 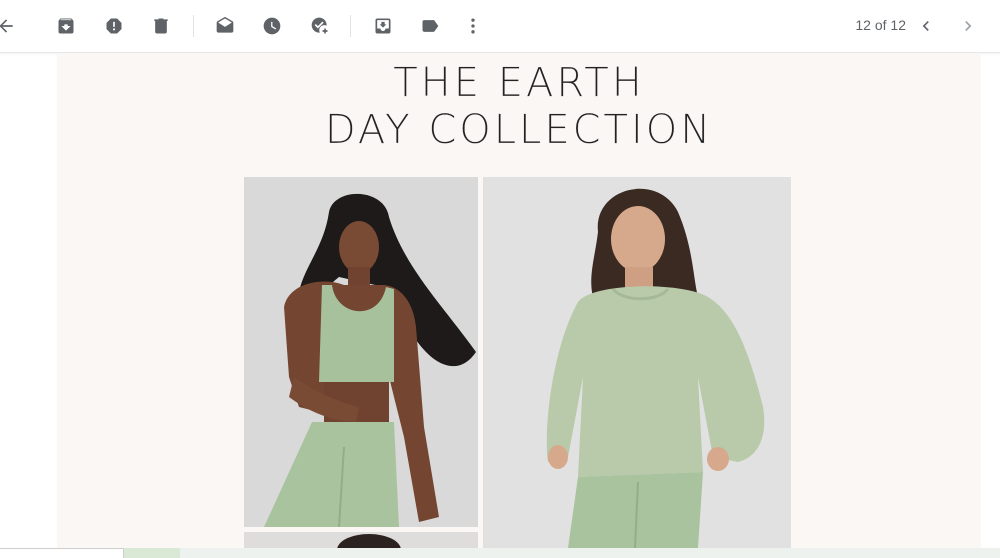 What do you see at coordinates (114, 26) in the screenshot?
I see `report-spam-icon` at bounding box center [114, 26].